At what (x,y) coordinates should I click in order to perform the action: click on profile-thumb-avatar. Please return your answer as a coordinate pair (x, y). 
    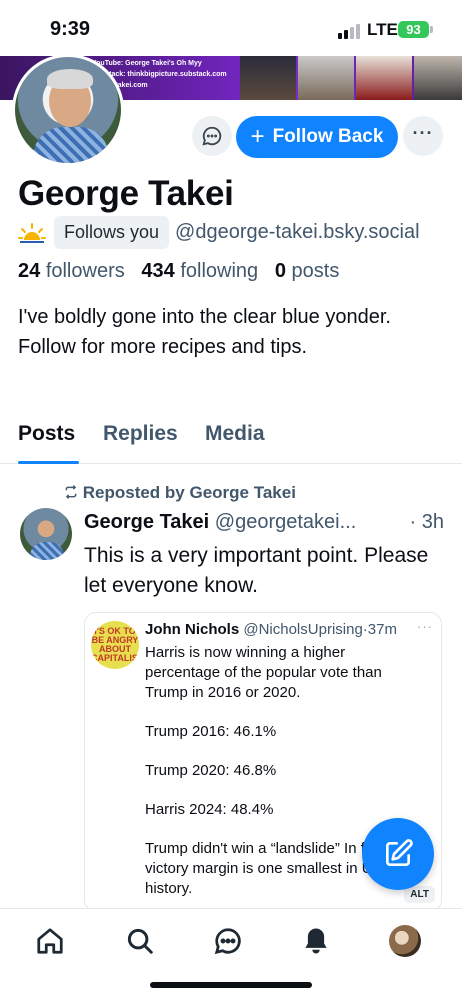
    Looking at the image, I should click on (405, 941).